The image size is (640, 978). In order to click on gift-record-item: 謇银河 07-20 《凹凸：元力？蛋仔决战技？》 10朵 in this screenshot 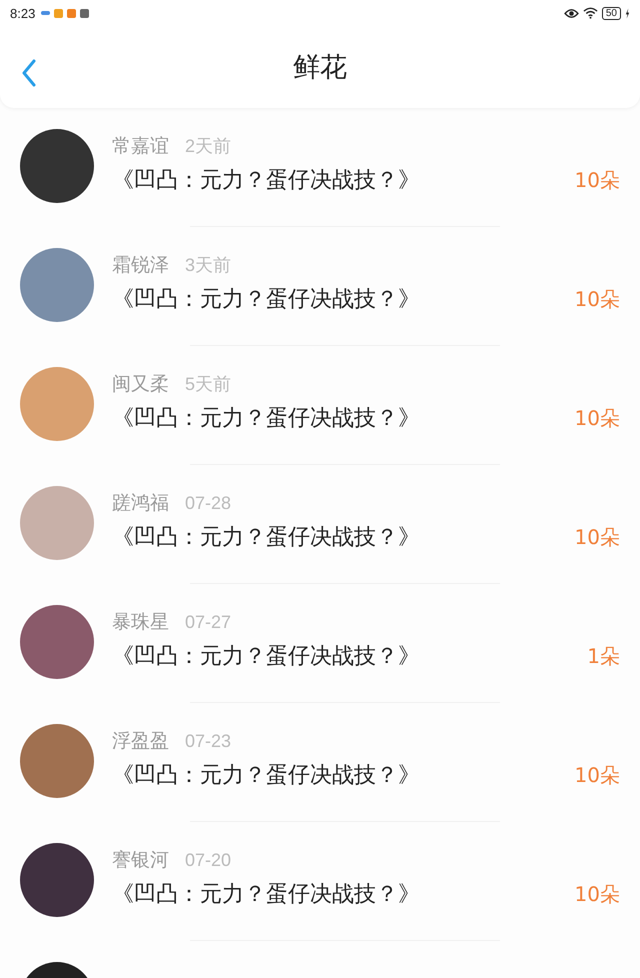, I will do `click(320, 881)`.